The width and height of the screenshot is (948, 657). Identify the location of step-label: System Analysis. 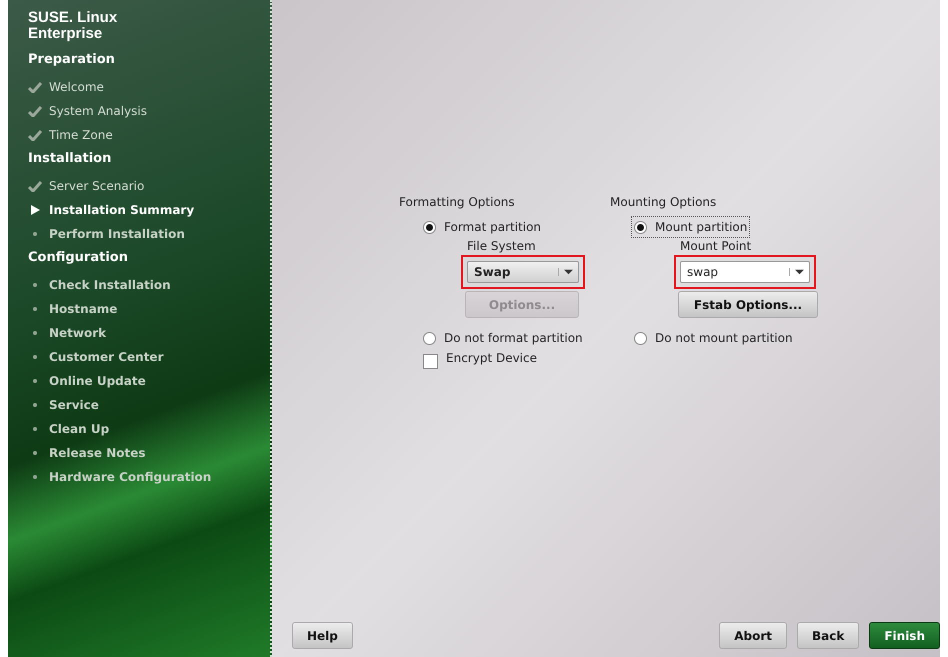
(98, 111).